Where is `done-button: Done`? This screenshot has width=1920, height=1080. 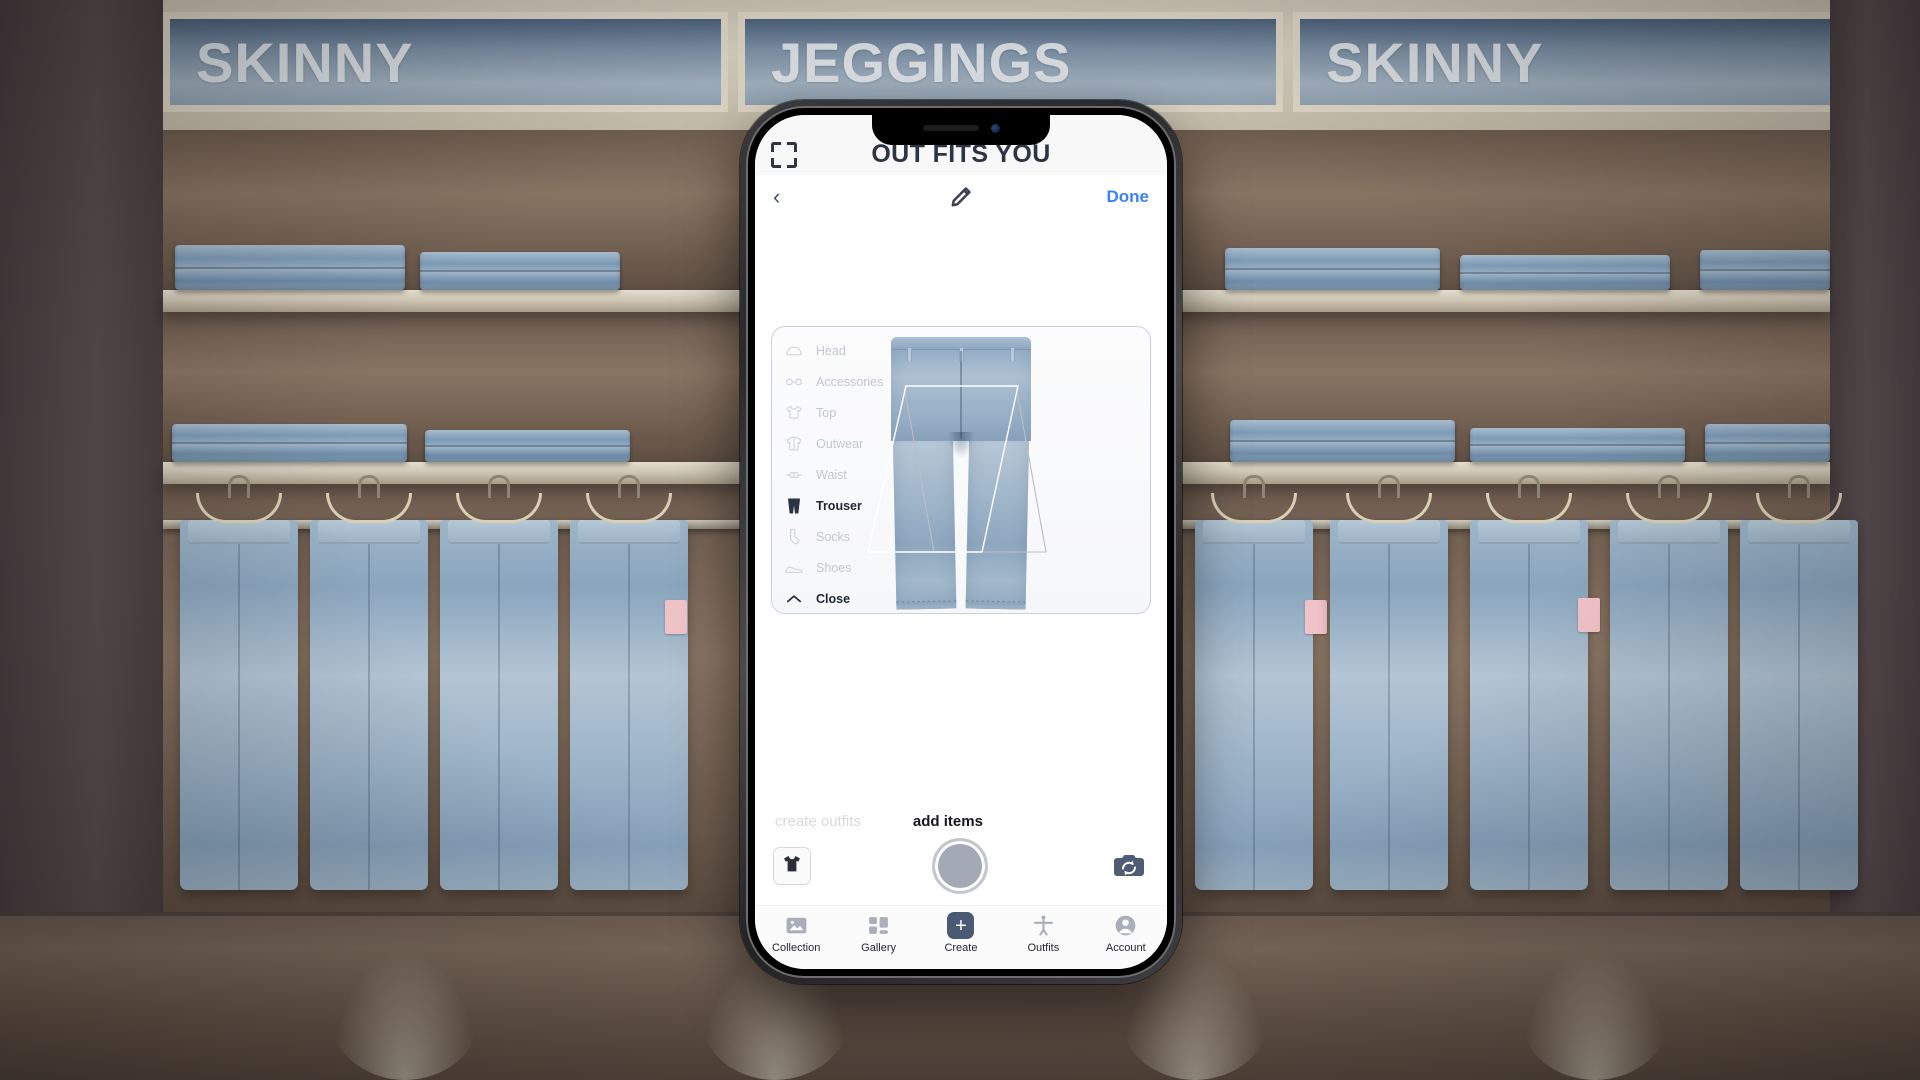 done-button: Done is located at coordinates (1128, 197).